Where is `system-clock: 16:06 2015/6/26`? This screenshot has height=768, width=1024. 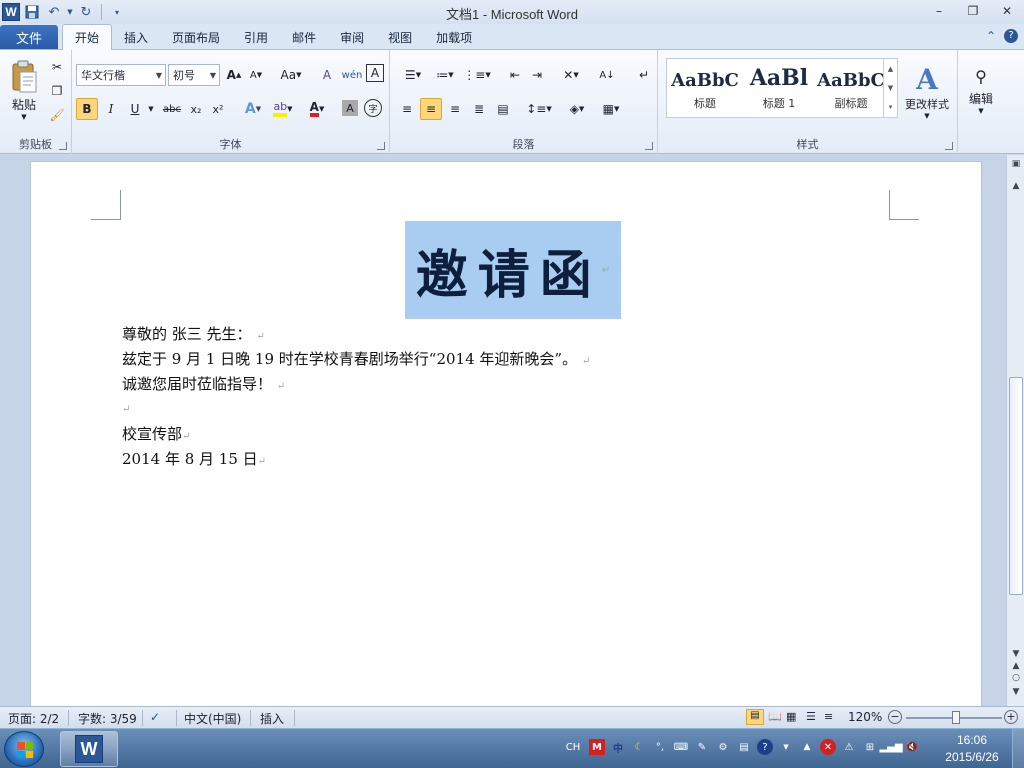 system-clock: 16:06 2015/6/26 is located at coordinates (972, 749).